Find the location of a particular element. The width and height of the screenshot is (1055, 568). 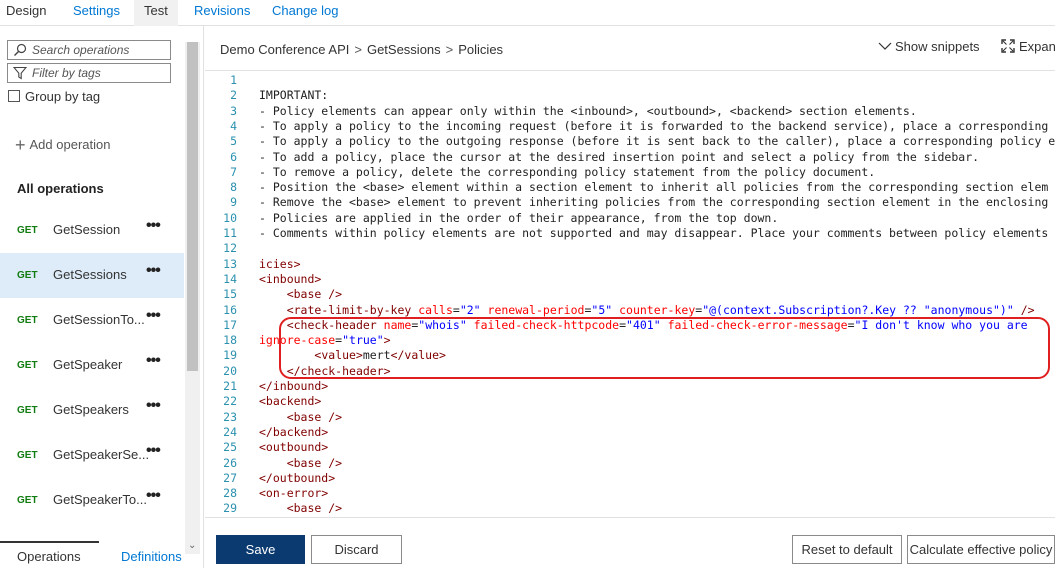

operation-name: GetSession is located at coordinates (87, 229).